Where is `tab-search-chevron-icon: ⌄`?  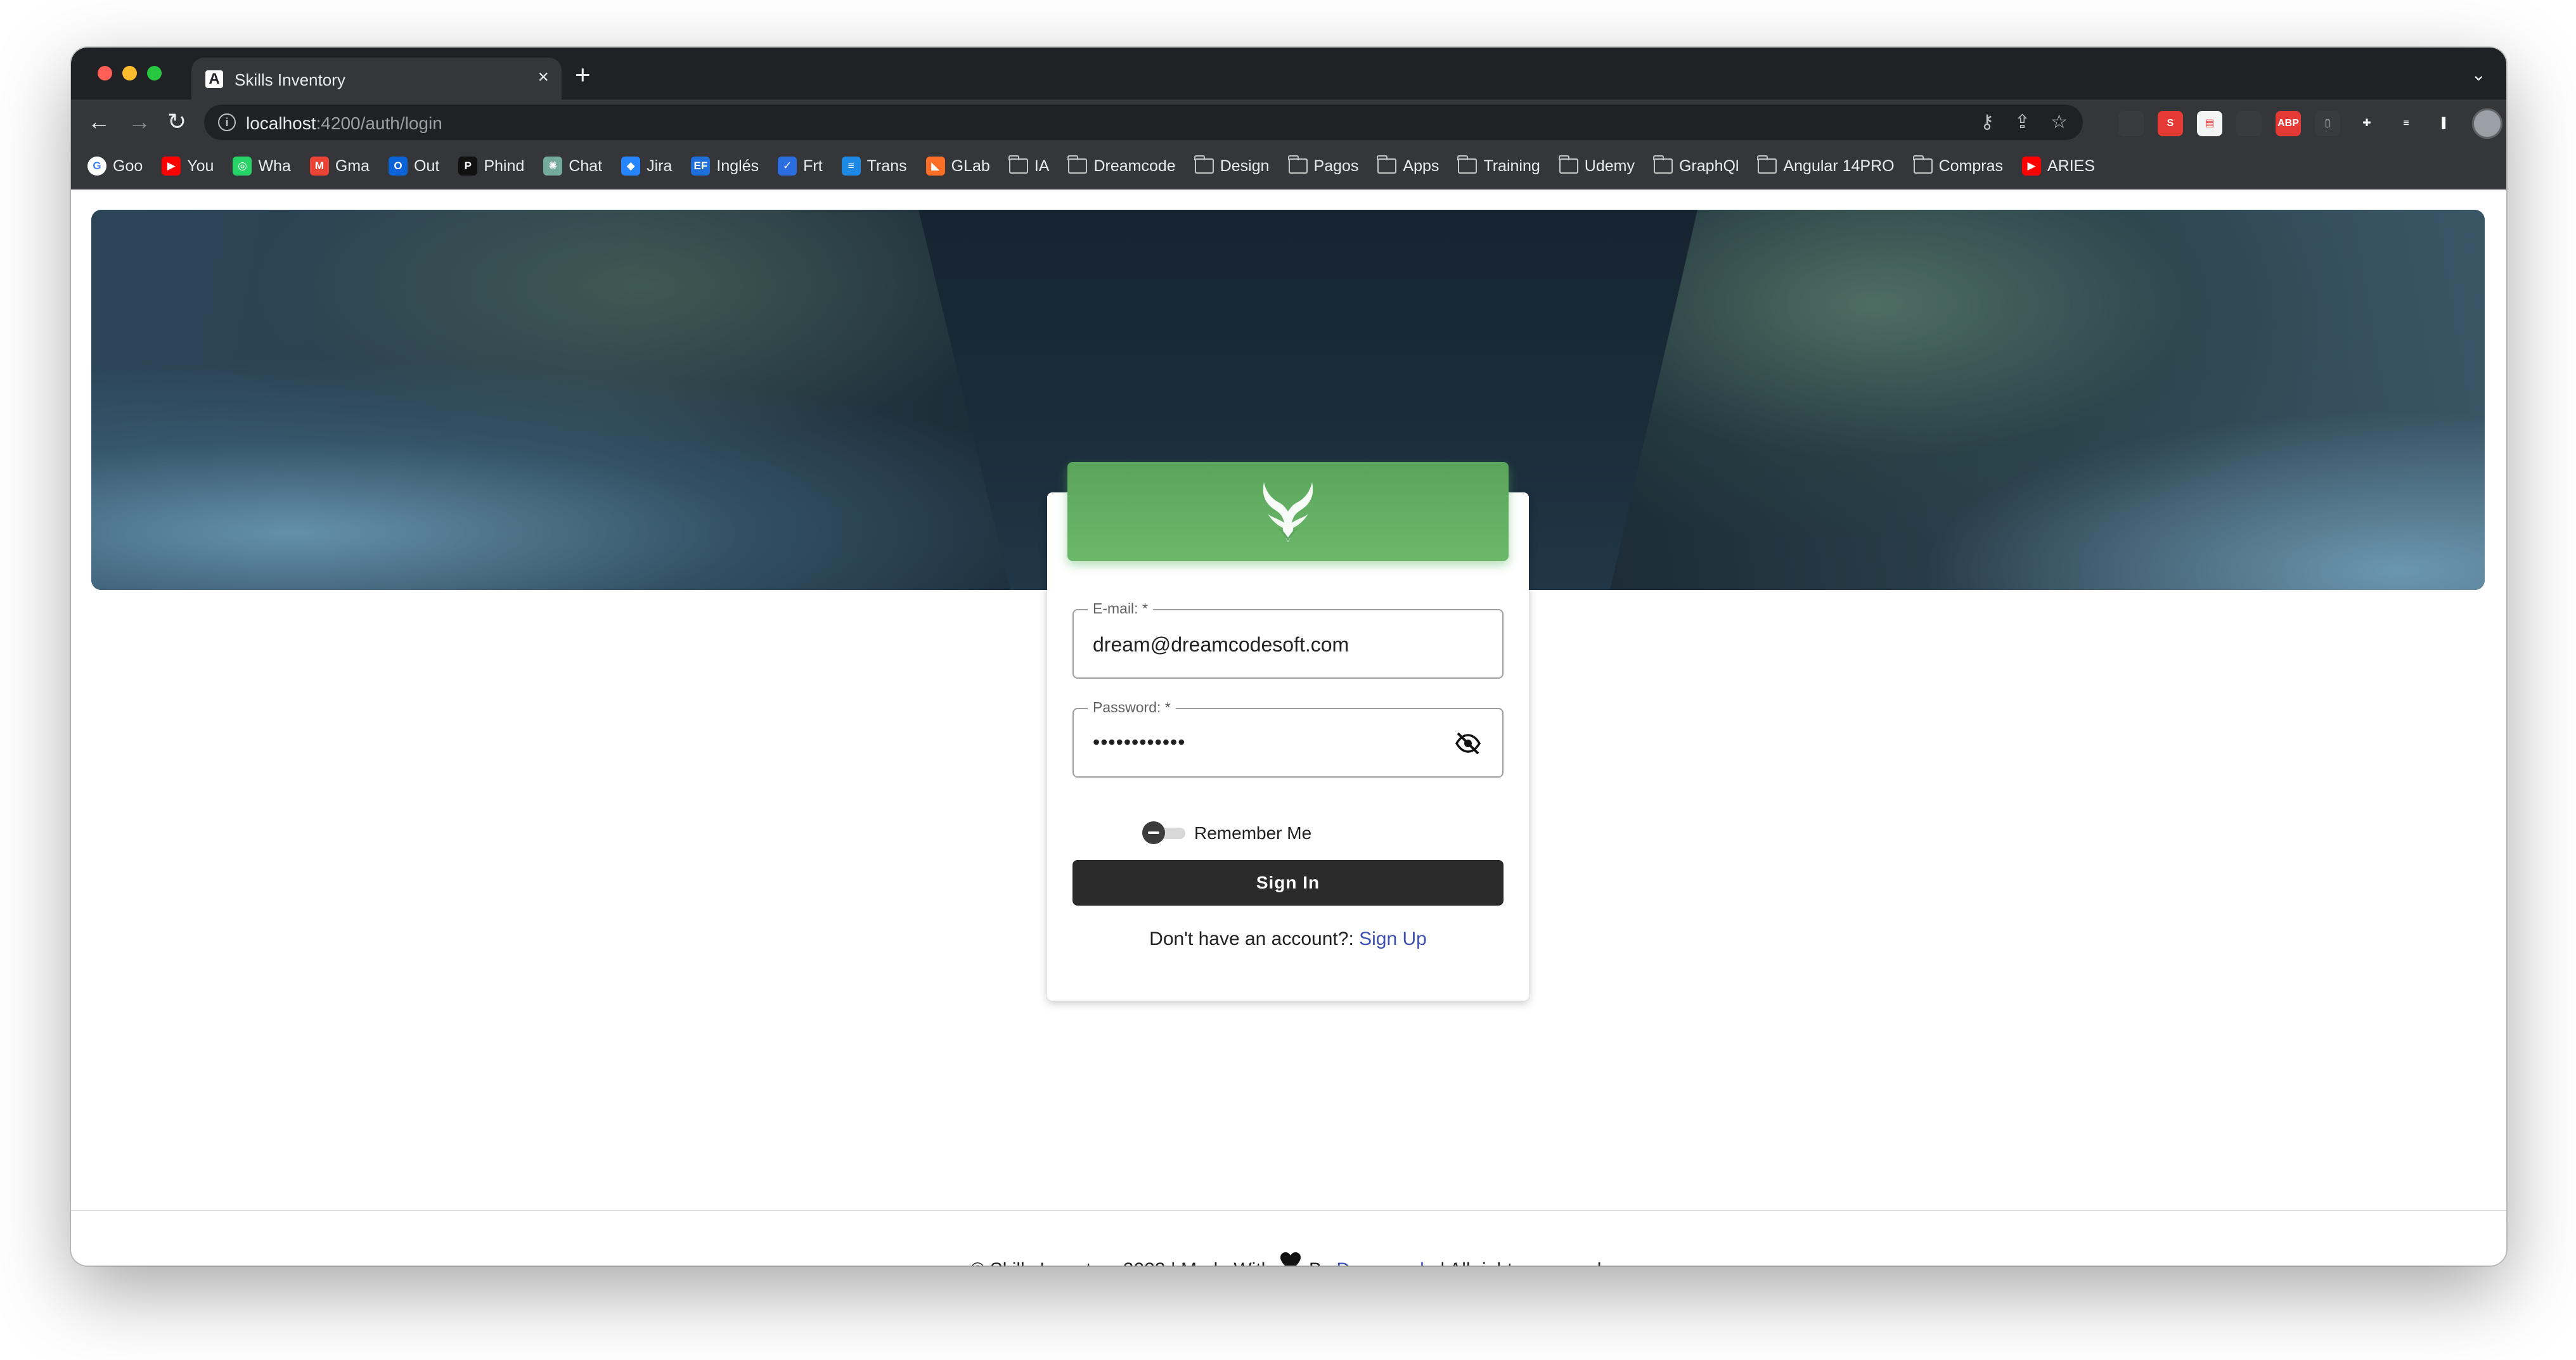 tab-search-chevron-icon: ⌄ is located at coordinates (2478, 74).